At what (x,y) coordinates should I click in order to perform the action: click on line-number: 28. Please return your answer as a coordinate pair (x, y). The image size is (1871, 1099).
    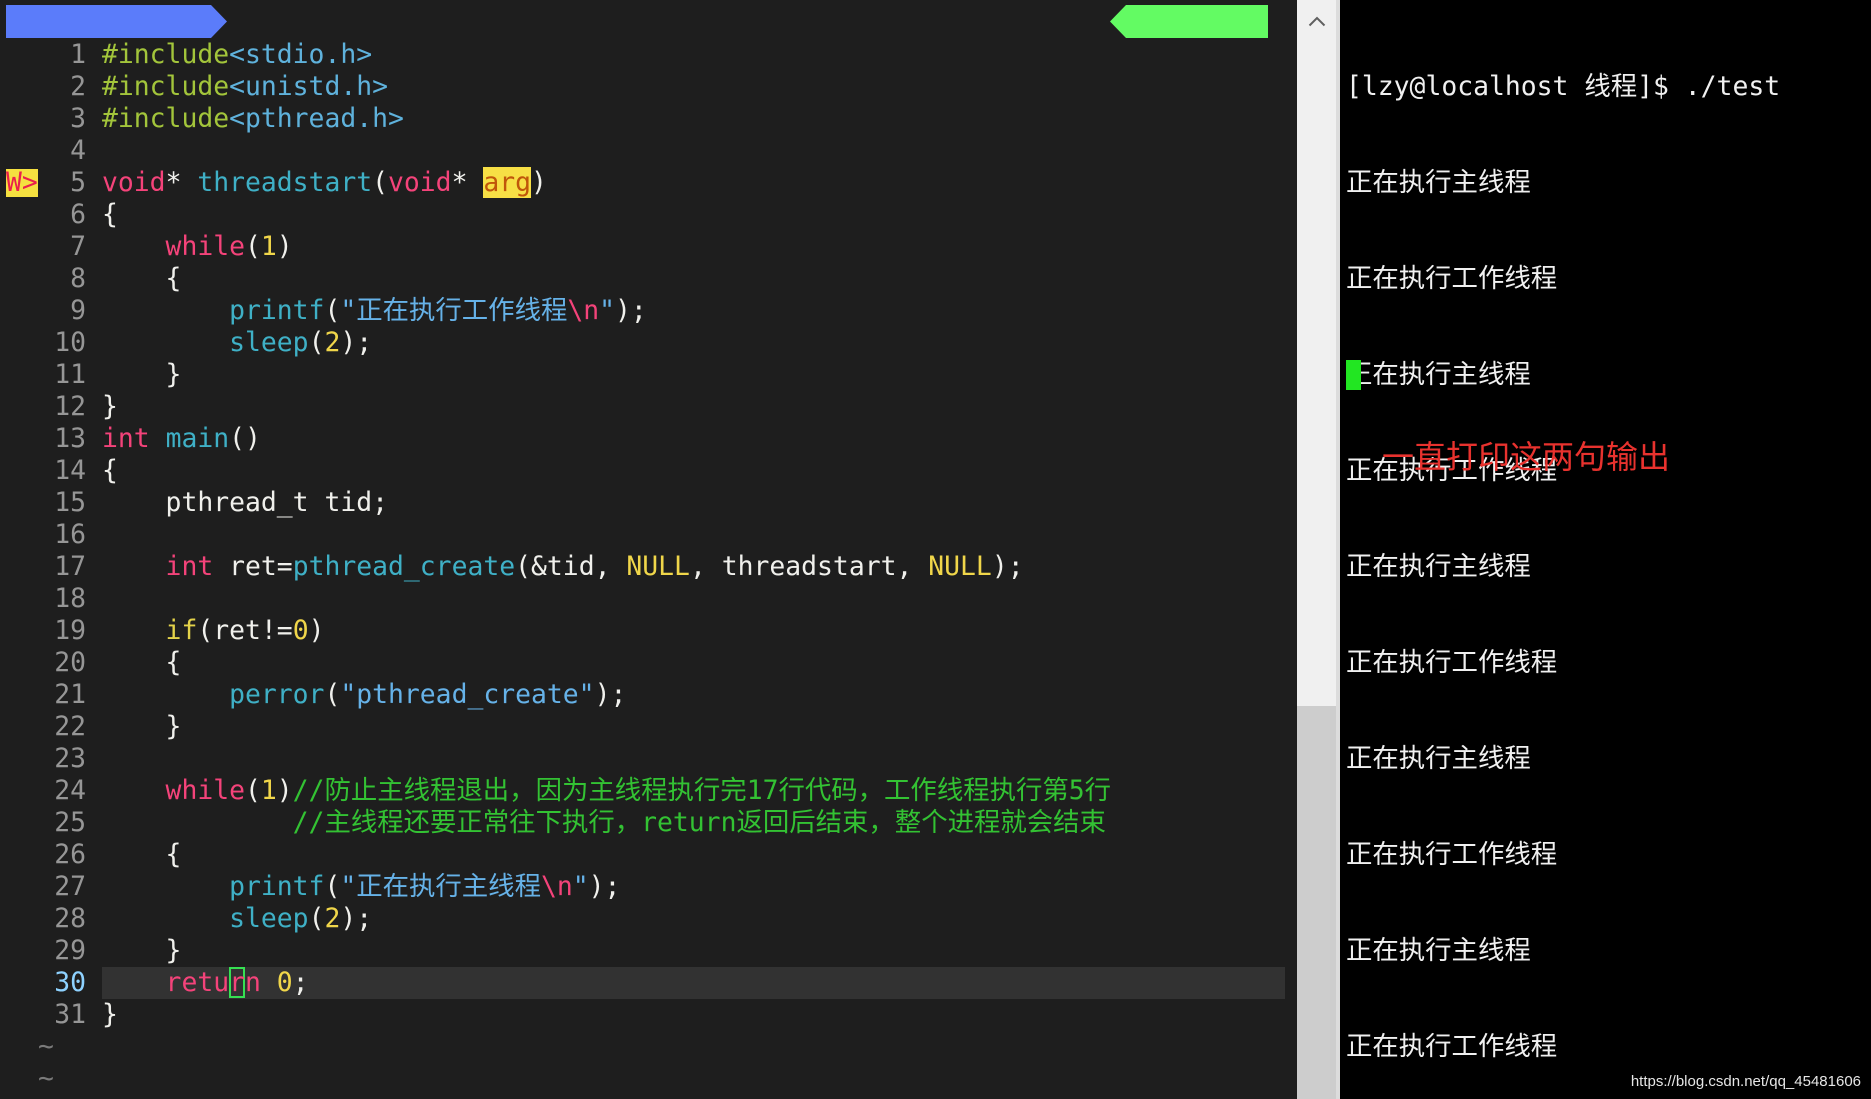
    Looking at the image, I should click on (70, 918).